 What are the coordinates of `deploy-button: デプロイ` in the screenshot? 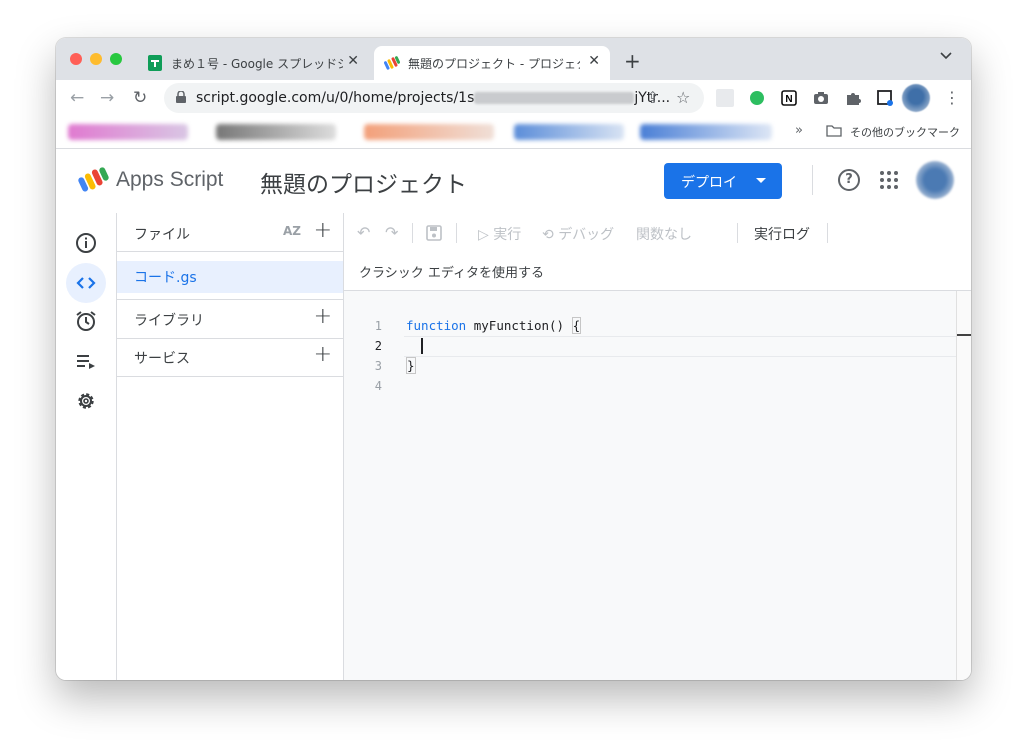 It's located at (723, 181).